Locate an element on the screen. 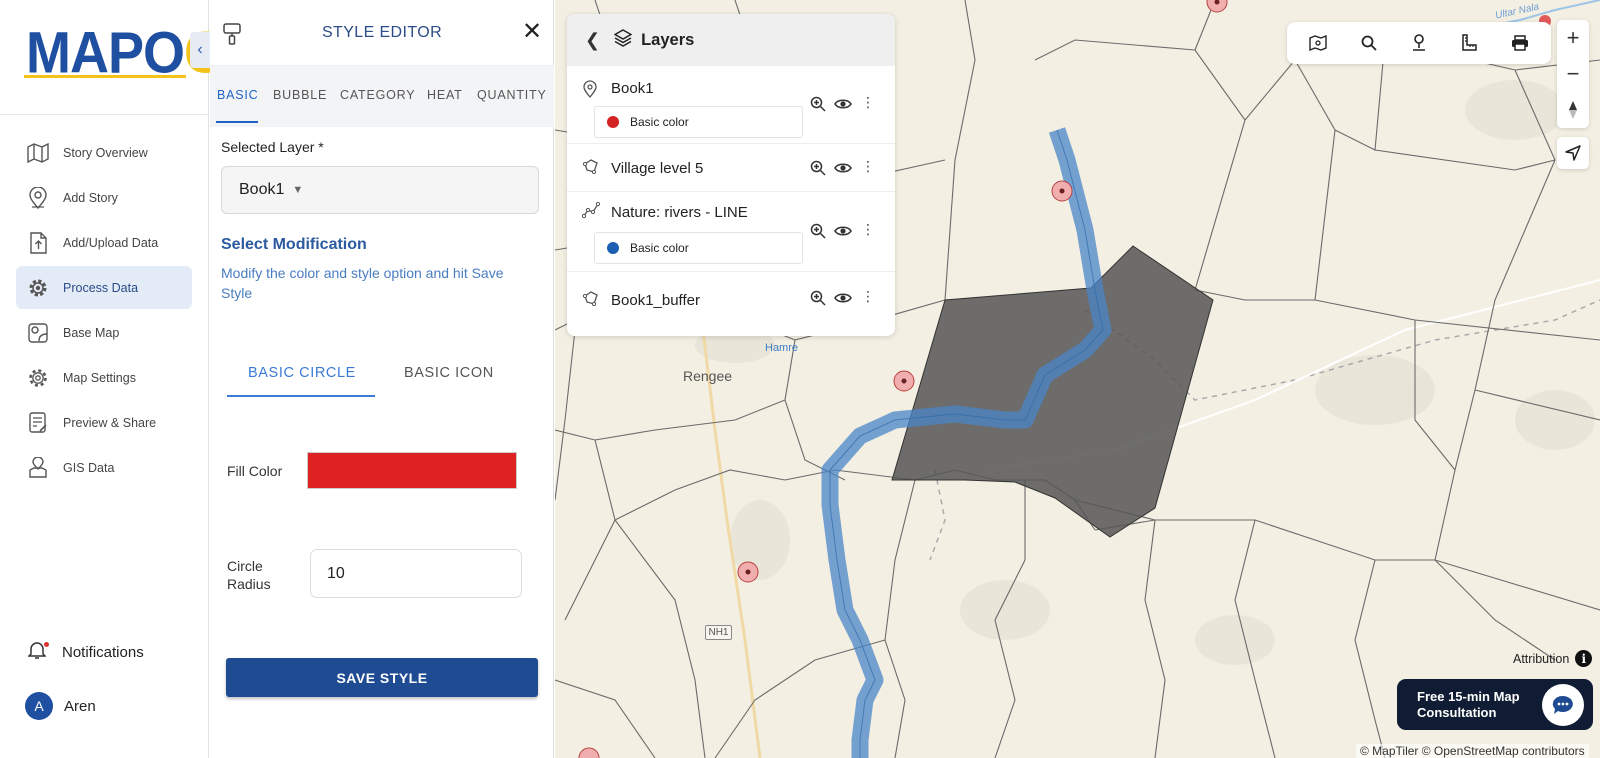 Image resolution: width=1600 pixels, height=758 pixels. navigate-arrow-icon is located at coordinates (1573, 153).